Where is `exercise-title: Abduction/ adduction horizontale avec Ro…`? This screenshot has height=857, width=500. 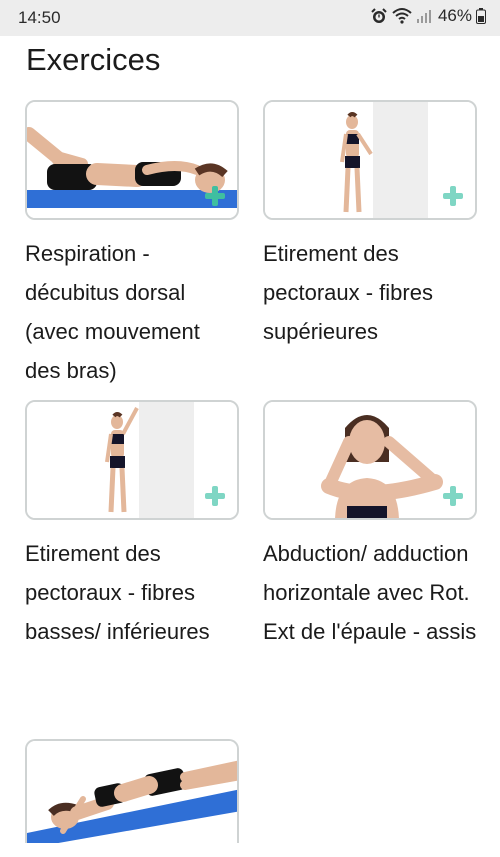 exercise-title: Abduction/ adduction horizontale avec Ro… is located at coordinates (370, 592).